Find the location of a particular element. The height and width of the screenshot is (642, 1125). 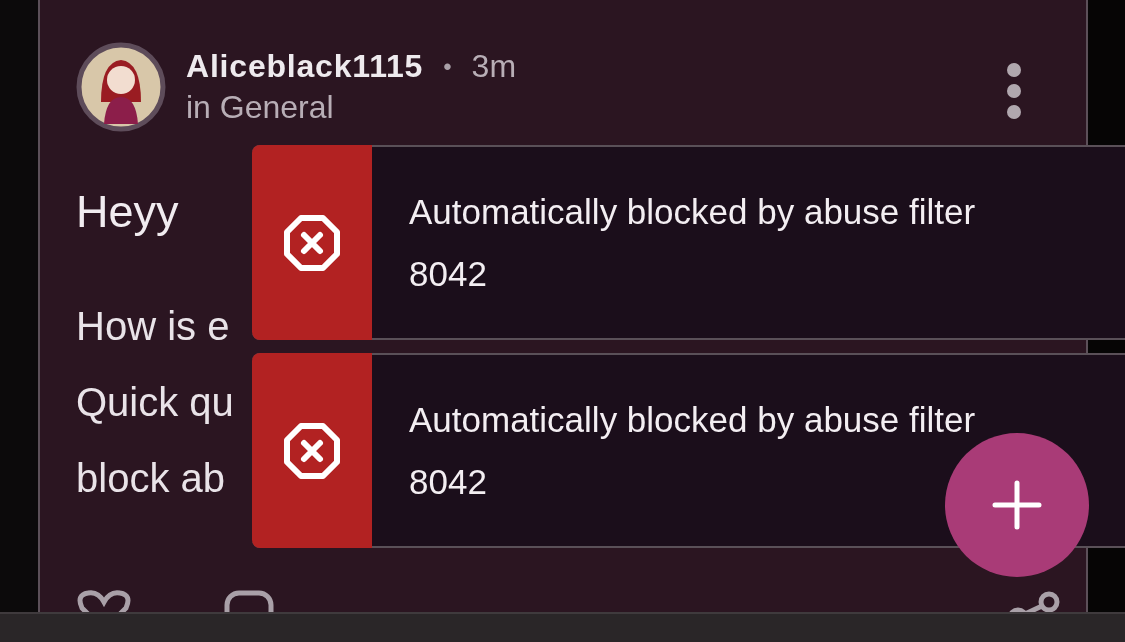

post-body-line: Quick qu is located at coordinates (155, 402).